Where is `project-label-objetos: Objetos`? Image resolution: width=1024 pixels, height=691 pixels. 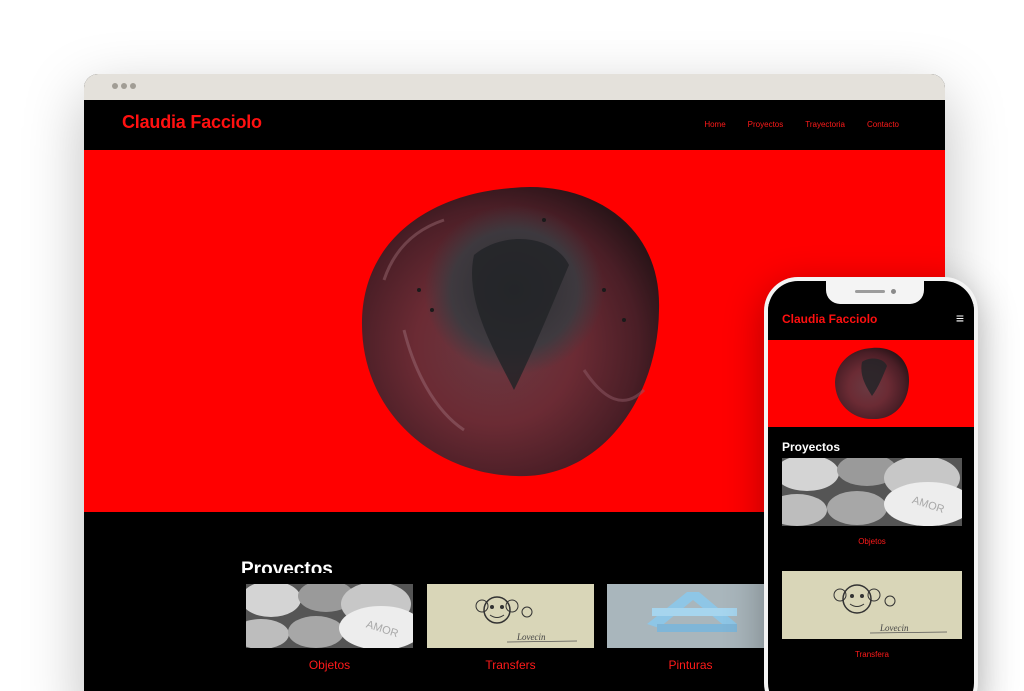 project-label-objetos: Objetos is located at coordinates (329, 665).